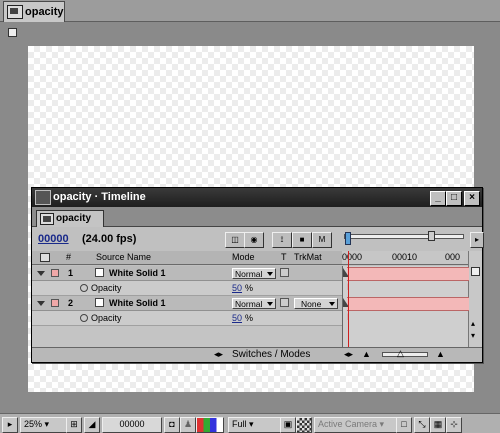 This screenshot has width=500, height=433. Describe the element at coordinates (431, 236) in the screenshot. I see `zoom-slider-thumb` at that location.